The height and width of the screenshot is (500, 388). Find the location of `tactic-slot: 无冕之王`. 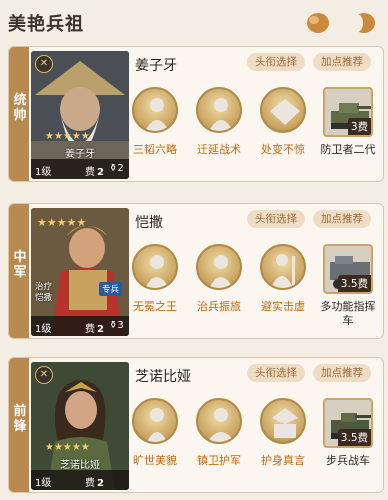

tactic-slot: 无冕之王 is located at coordinates (155, 279).